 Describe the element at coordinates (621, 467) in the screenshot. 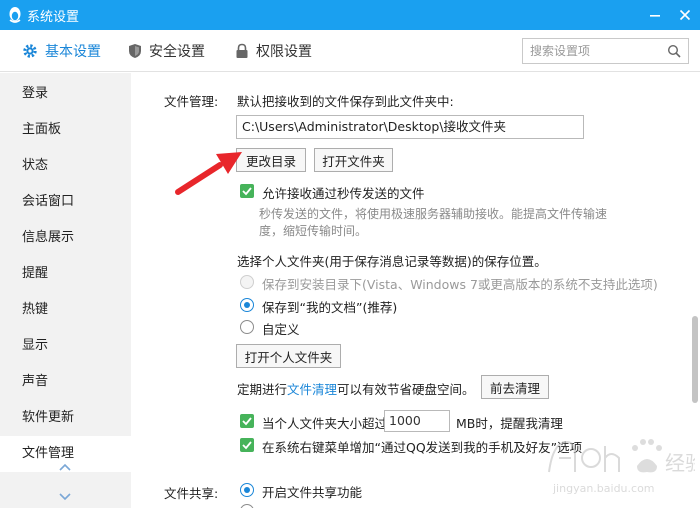

I see `baidu-watermark-logo: 经验 jingyan.baidu.com` at that location.